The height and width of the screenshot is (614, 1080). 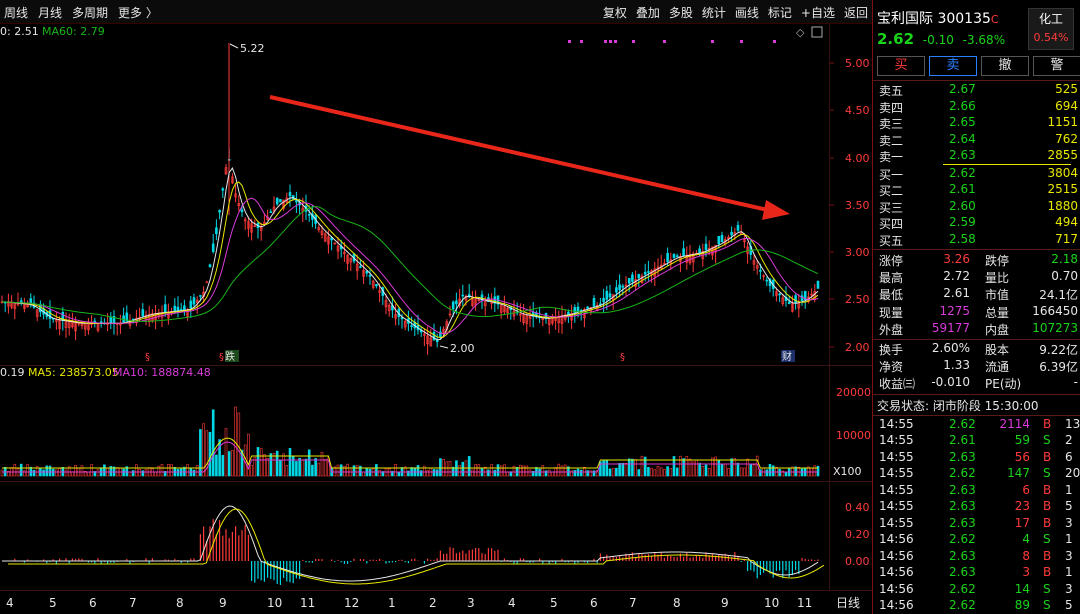 What do you see at coordinates (977, 190) in the screenshot?
I see `orderbook-row: 买二 2.61 2515` at bounding box center [977, 190].